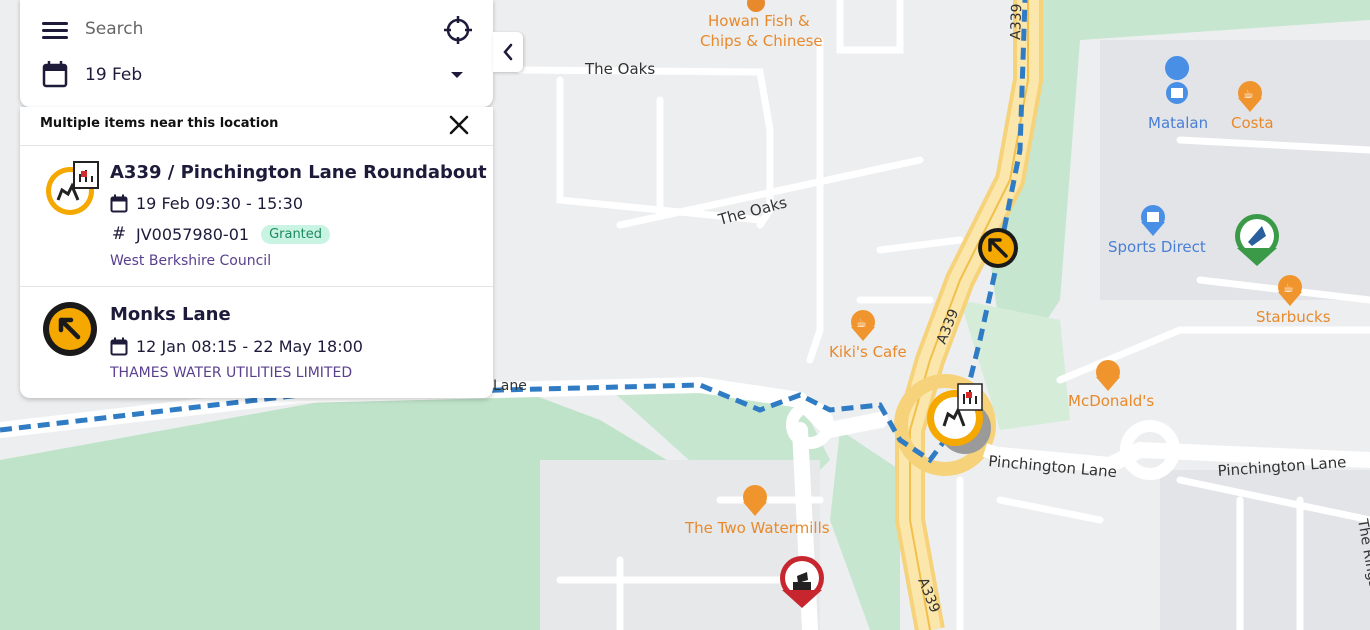 This screenshot has height=630, width=1370. Describe the element at coordinates (159, 123) in the screenshot. I see `results-title: Multiple items near this location` at that location.